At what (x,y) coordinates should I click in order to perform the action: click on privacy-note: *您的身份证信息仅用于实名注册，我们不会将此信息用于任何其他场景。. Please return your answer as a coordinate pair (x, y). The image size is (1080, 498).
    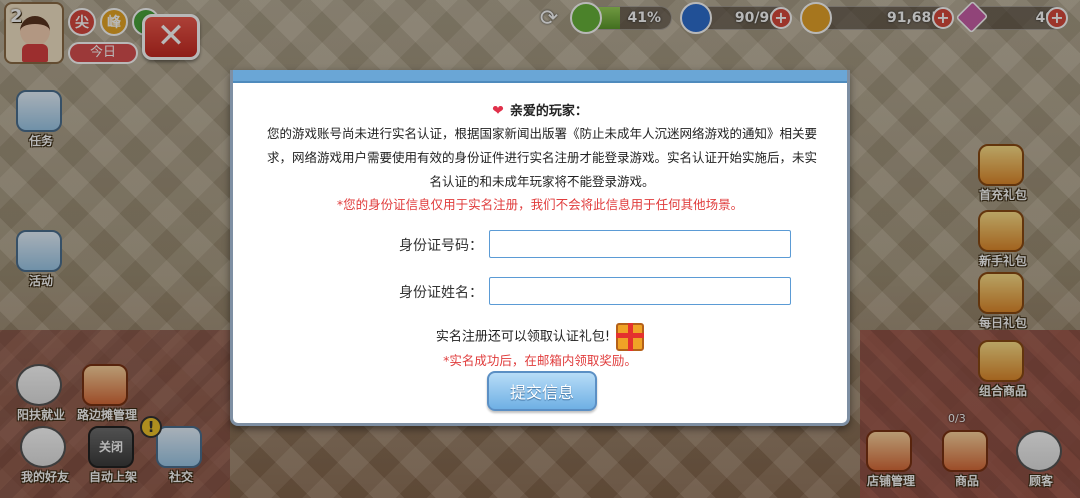
    Looking at the image, I should click on (540, 204).